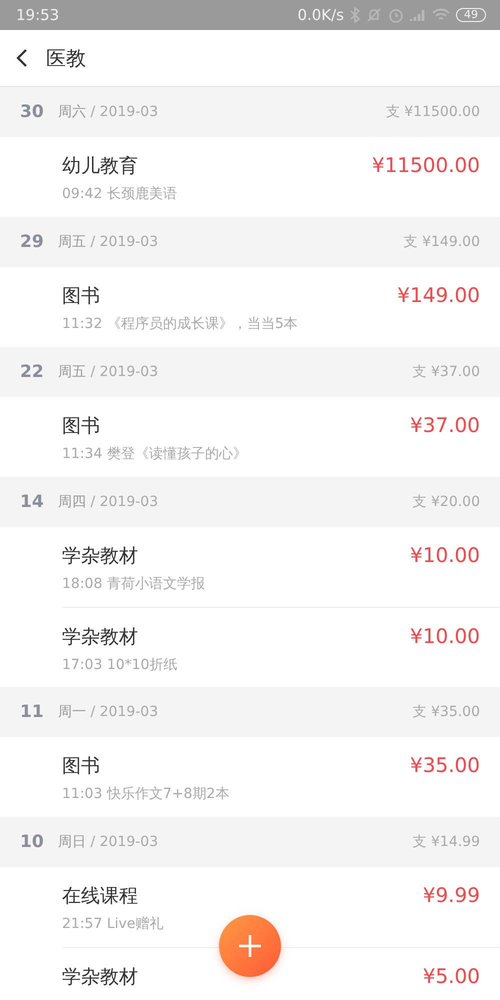 The image size is (500, 1000). I want to click on day-total: 支 ¥20.00, so click(446, 502).